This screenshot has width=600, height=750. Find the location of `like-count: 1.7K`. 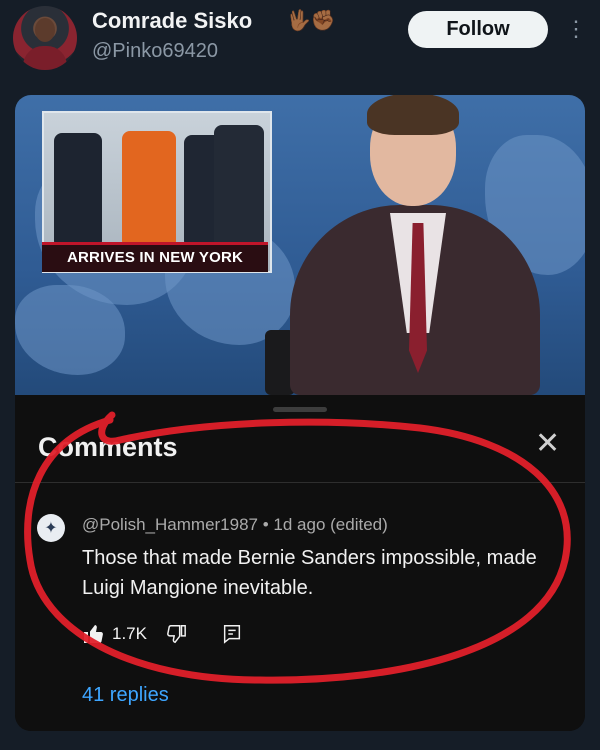

like-count: 1.7K is located at coordinates (129, 633).